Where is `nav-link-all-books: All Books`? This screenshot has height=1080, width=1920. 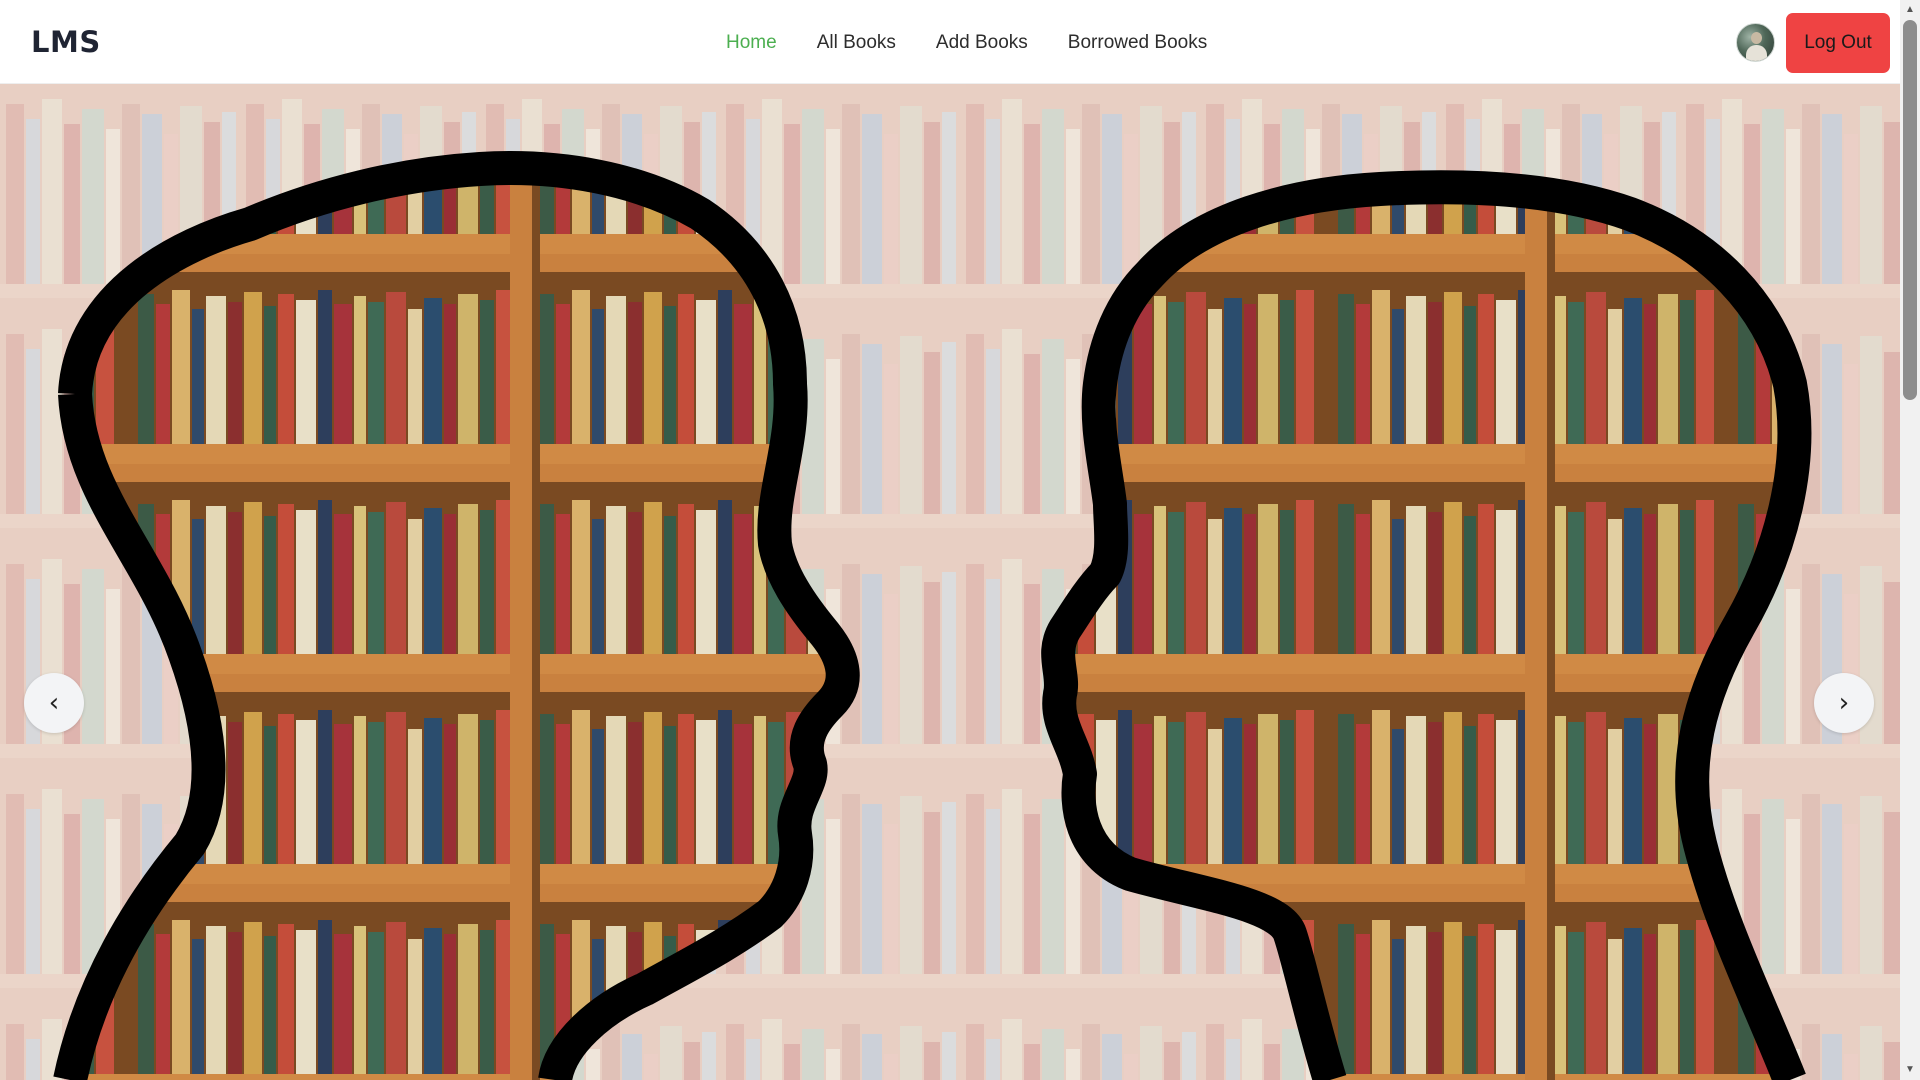 nav-link-all-books: All Books is located at coordinates (856, 43).